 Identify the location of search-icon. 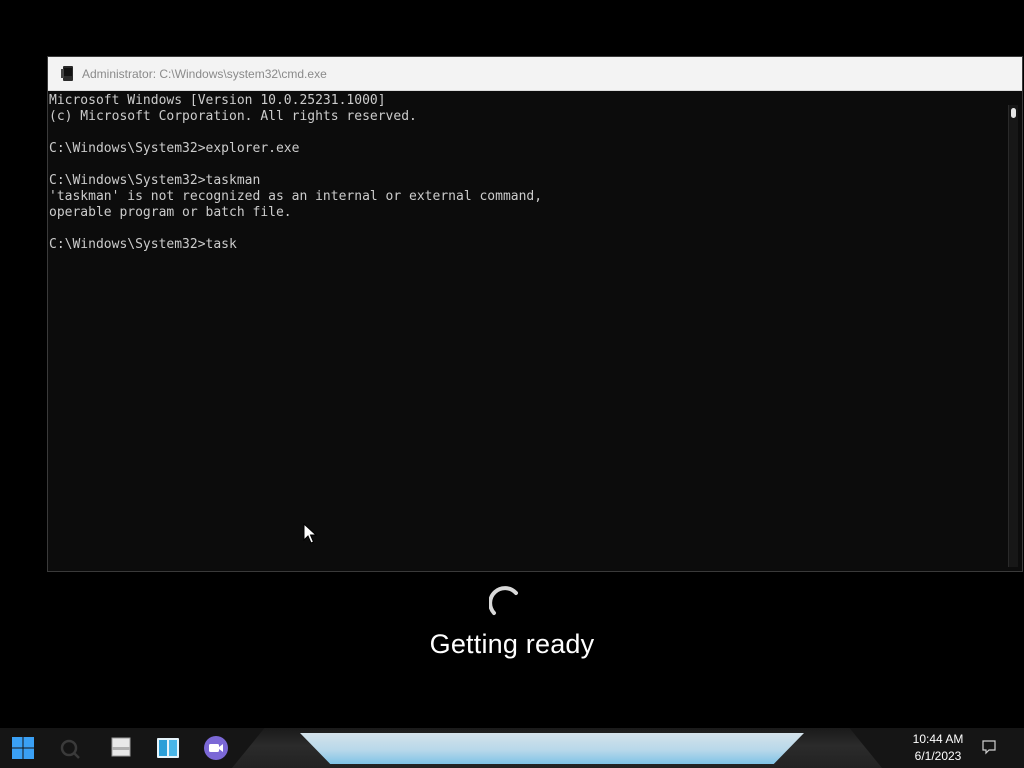
(69, 748).